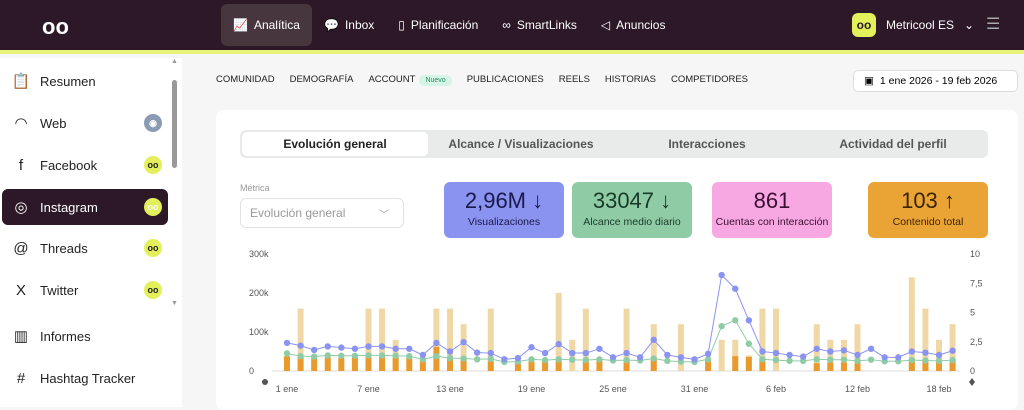 The width and height of the screenshot is (1024, 410). Describe the element at coordinates (368, 389) in the screenshot. I see `x-tick: 7 ene` at that location.